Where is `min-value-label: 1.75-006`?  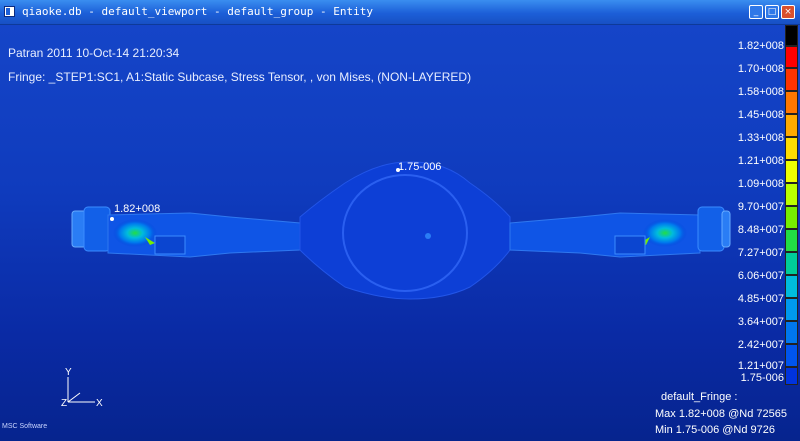
min-value-label: 1.75-006 is located at coordinates (420, 167).